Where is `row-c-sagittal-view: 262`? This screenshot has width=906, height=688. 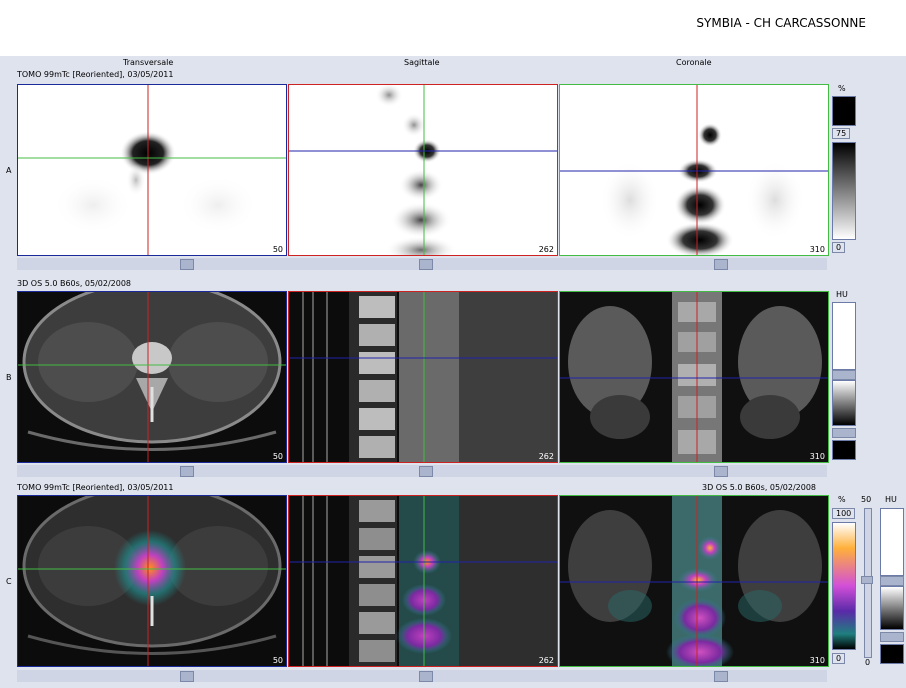 row-c-sagittal-view: 262 is located at coordinates (423, 581).